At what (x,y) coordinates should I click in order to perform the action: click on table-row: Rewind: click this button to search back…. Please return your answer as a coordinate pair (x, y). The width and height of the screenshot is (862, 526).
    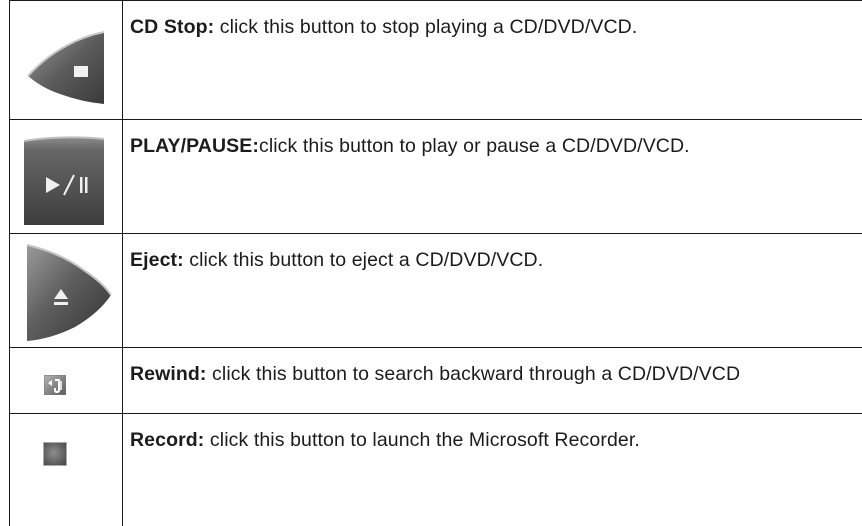
    Looking at the image, I should click on (435, 380).